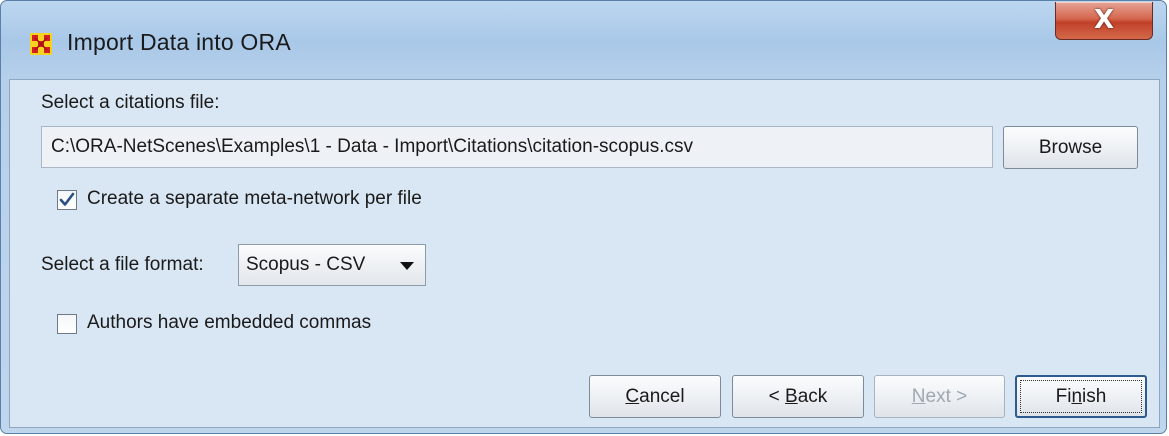 Image resolution: width=1169 pixels, height=436 pixels. I want to click on browse-button: Browse, so click(1070, 147).